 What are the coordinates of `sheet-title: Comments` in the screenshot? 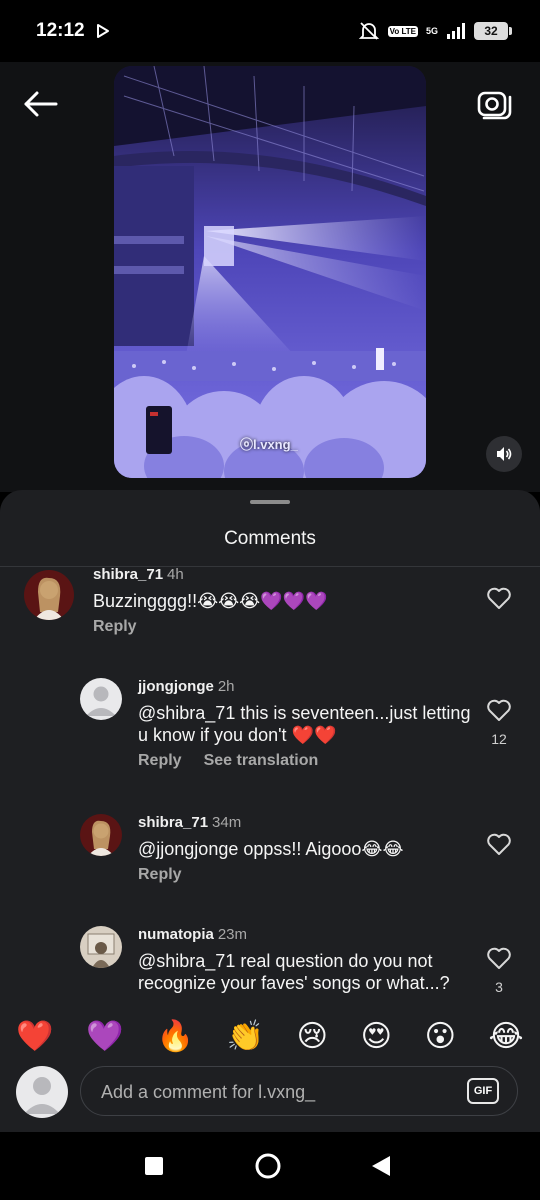 It's located at (270, 538).